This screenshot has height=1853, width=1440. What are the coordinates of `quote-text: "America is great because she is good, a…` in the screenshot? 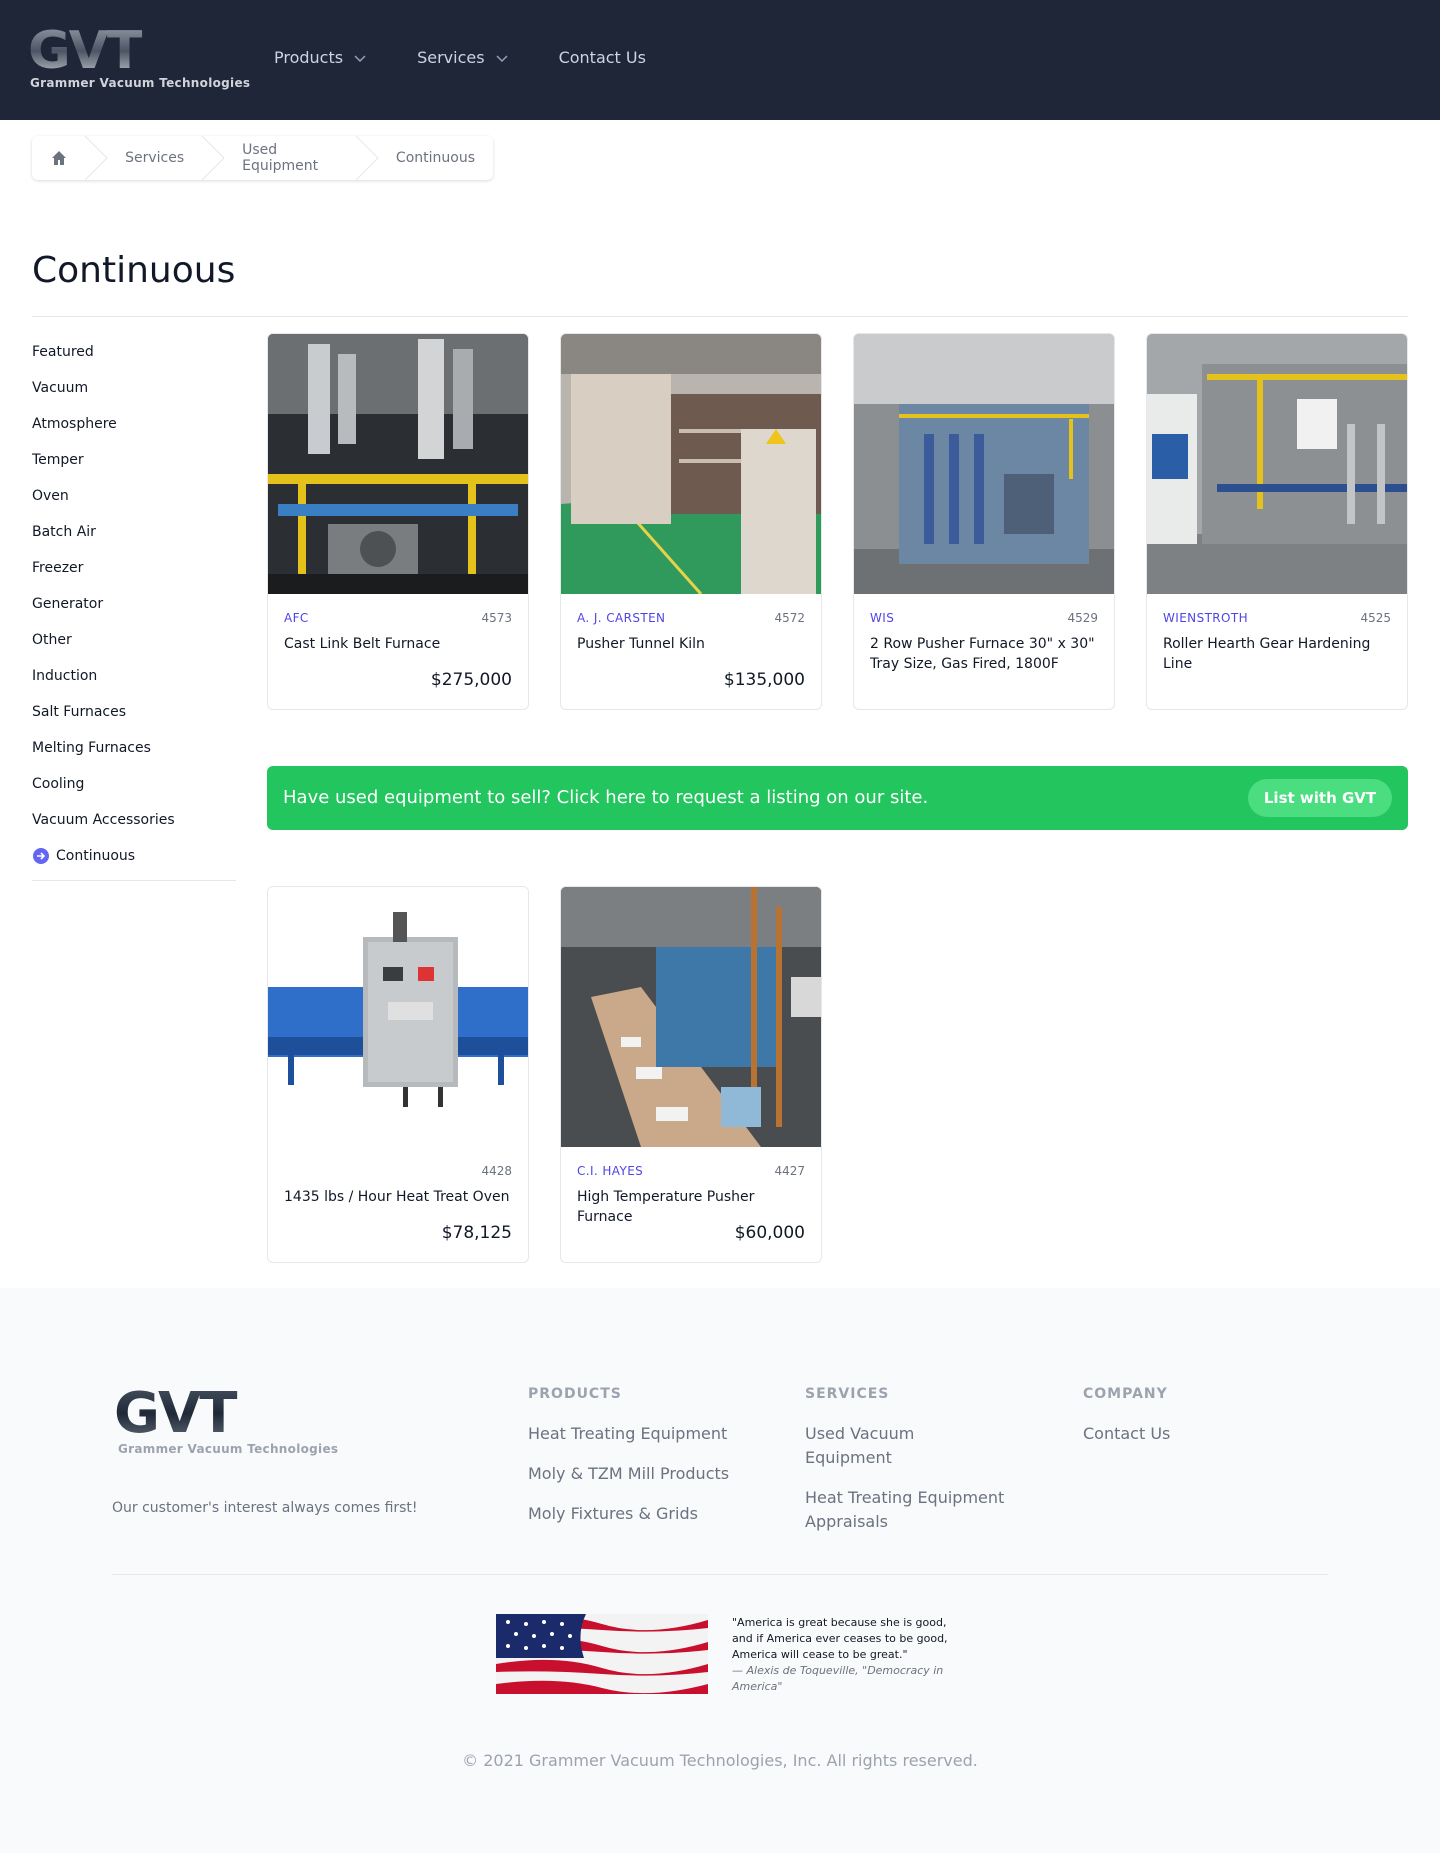 It's located at (840, 1638).